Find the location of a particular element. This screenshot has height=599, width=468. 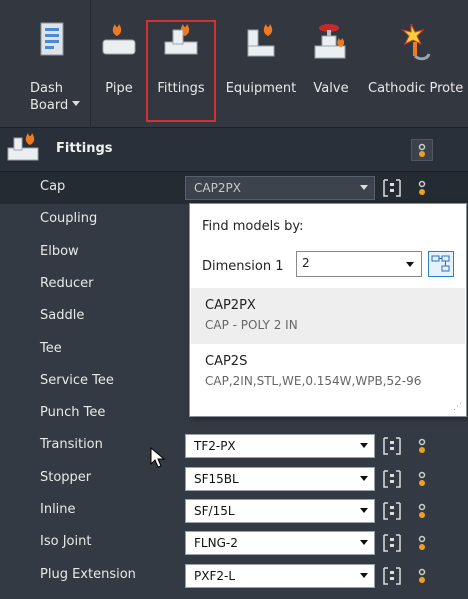

fitting-name: Service Tee is located at coordinates (77, 380).